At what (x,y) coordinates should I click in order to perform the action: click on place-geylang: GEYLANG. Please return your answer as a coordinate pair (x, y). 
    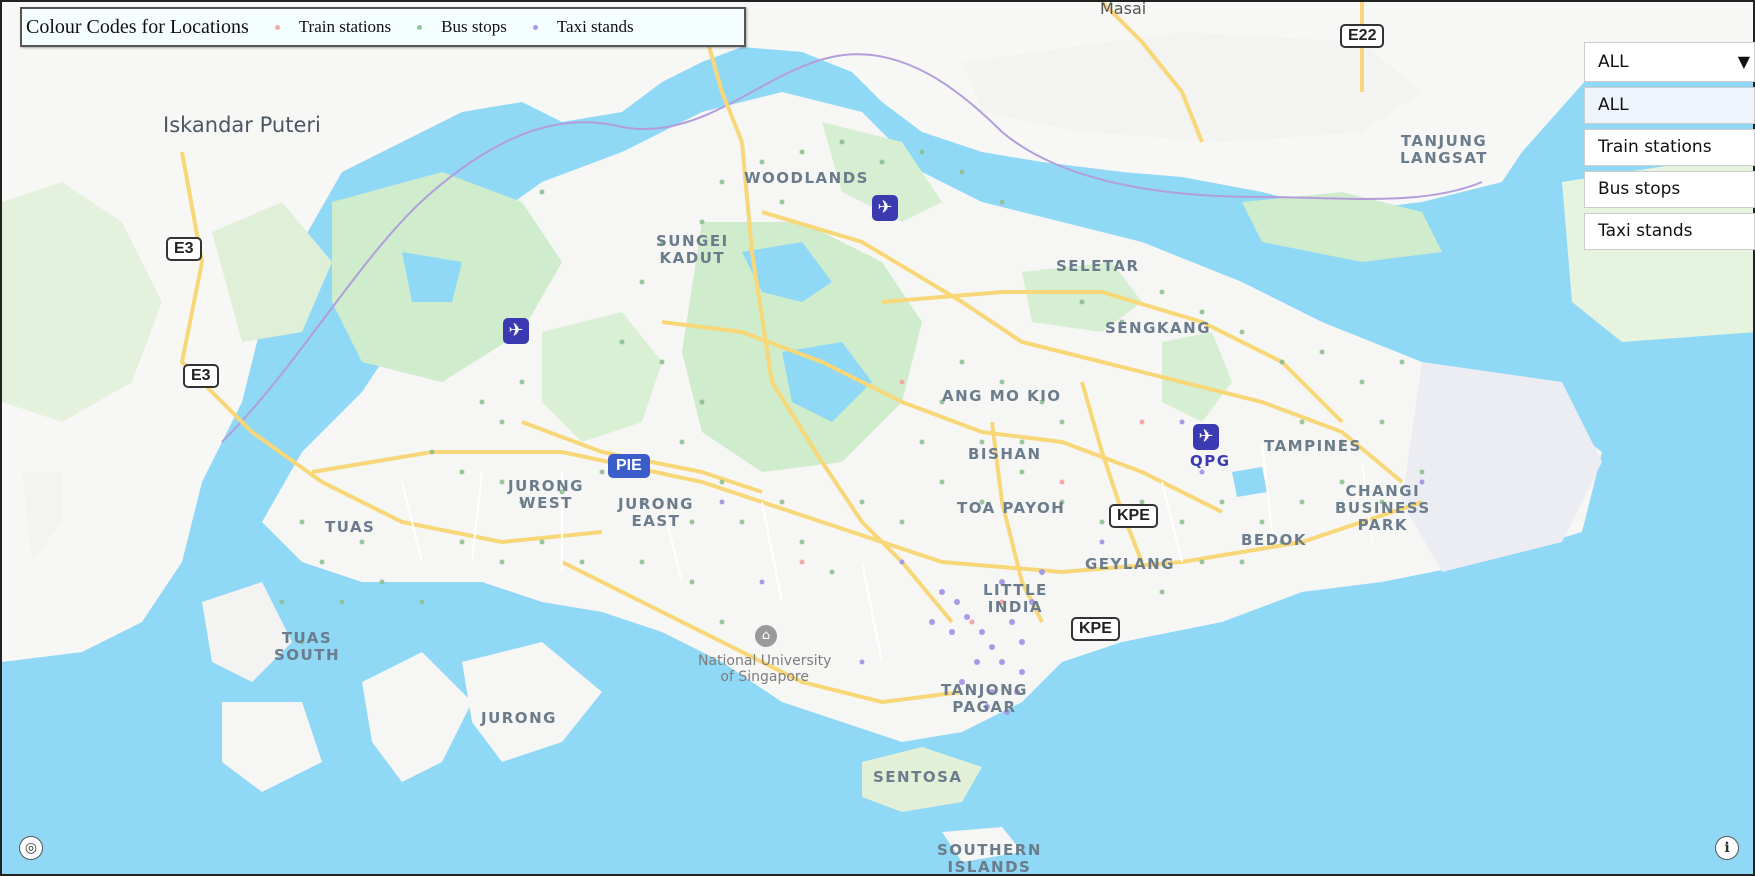
    Looking at the image, I should click on (1130, 564).